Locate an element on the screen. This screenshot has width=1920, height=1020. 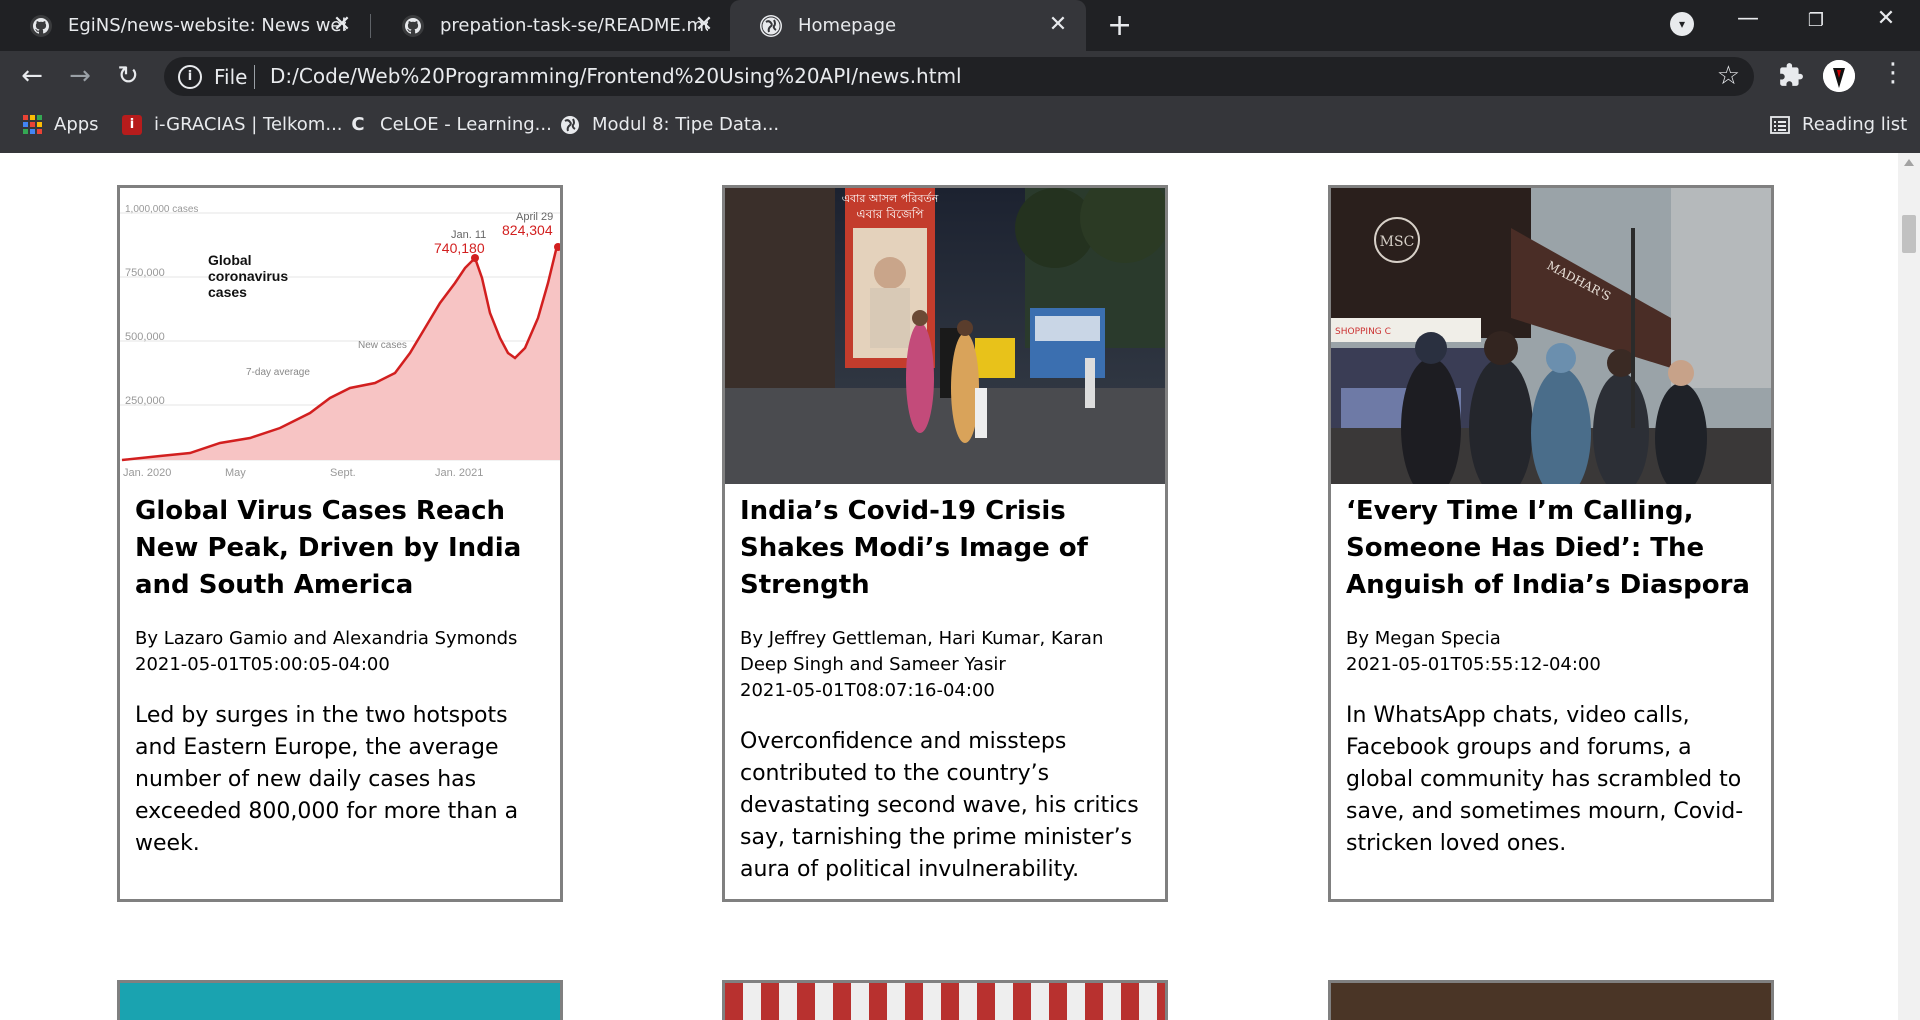
forward-arrow-icon: → is located at coordinates (80, 76).